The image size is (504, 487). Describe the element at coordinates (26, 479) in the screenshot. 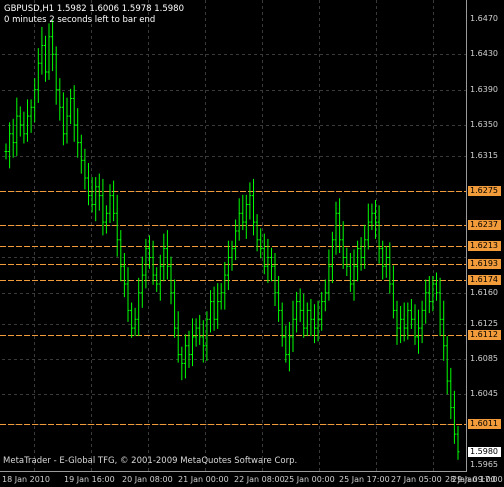

I see `time-axis-label: 18 Jan 2010` at that location.